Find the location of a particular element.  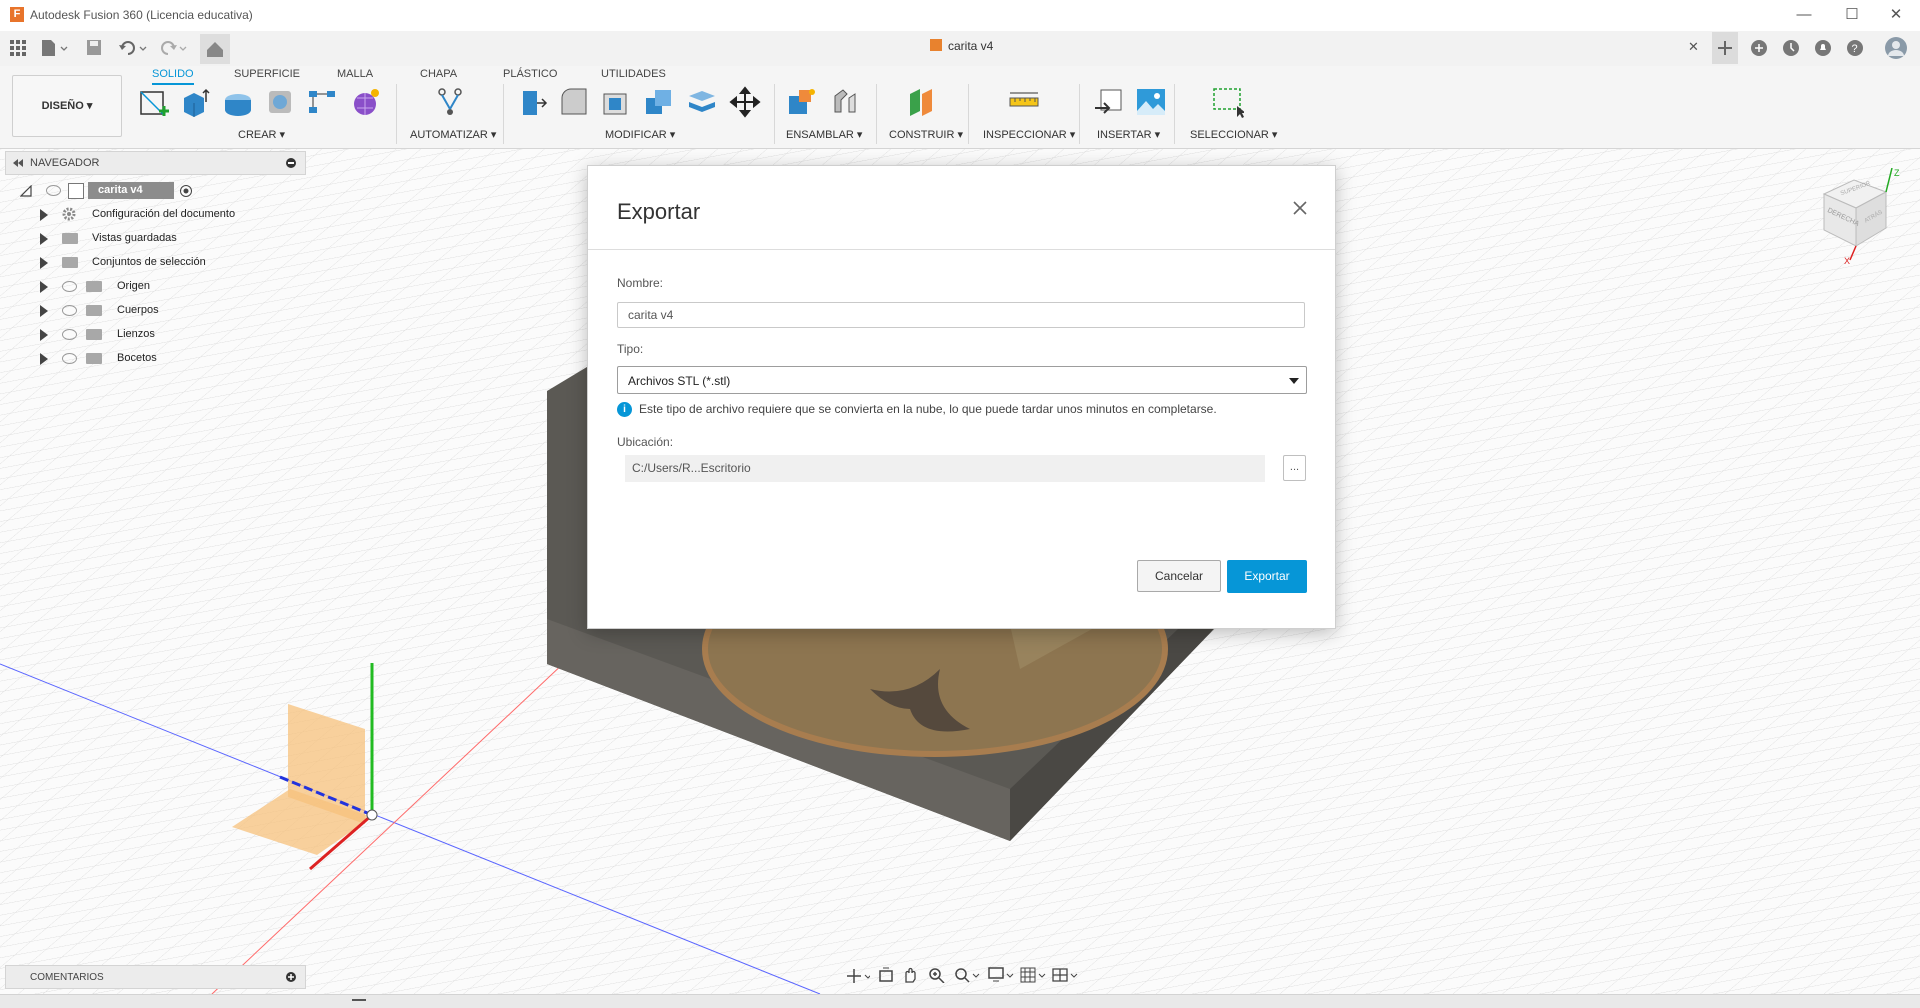

navigator-item: Vistas guardadas is located at coordinates (175, 241).